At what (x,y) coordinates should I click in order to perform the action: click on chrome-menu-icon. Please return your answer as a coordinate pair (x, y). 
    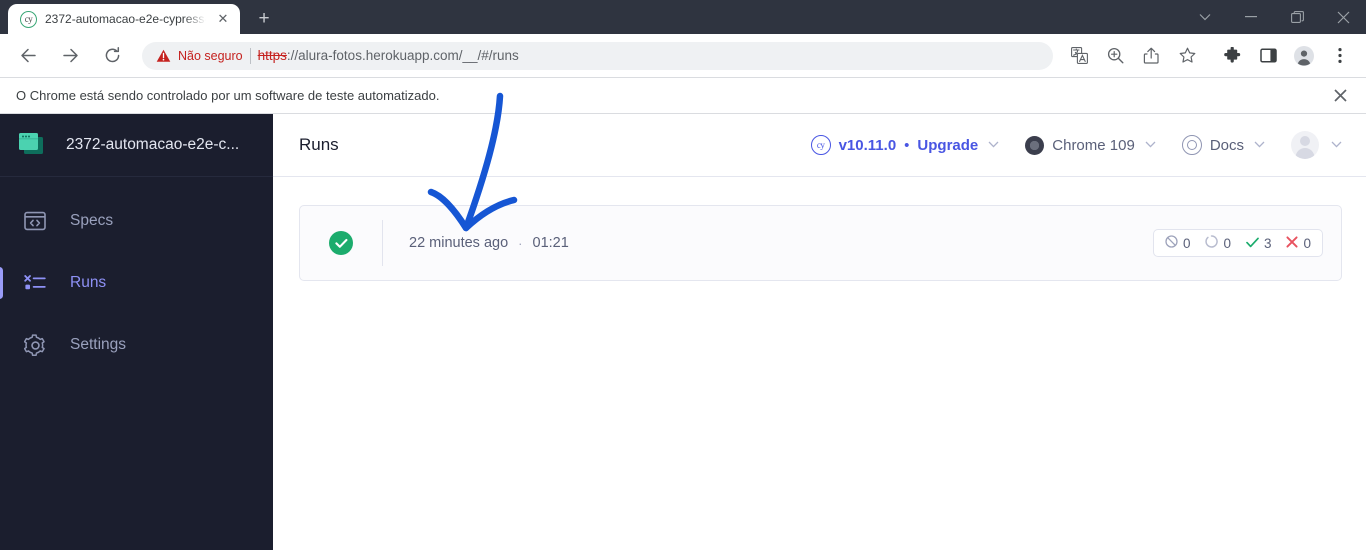
    Looking at the image, I should click on (1340, 56).